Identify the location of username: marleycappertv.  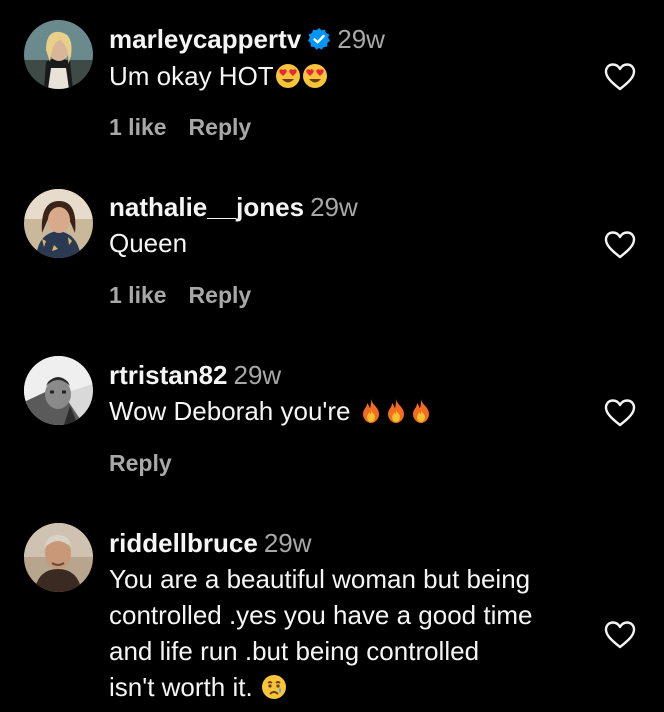
(205, 39).